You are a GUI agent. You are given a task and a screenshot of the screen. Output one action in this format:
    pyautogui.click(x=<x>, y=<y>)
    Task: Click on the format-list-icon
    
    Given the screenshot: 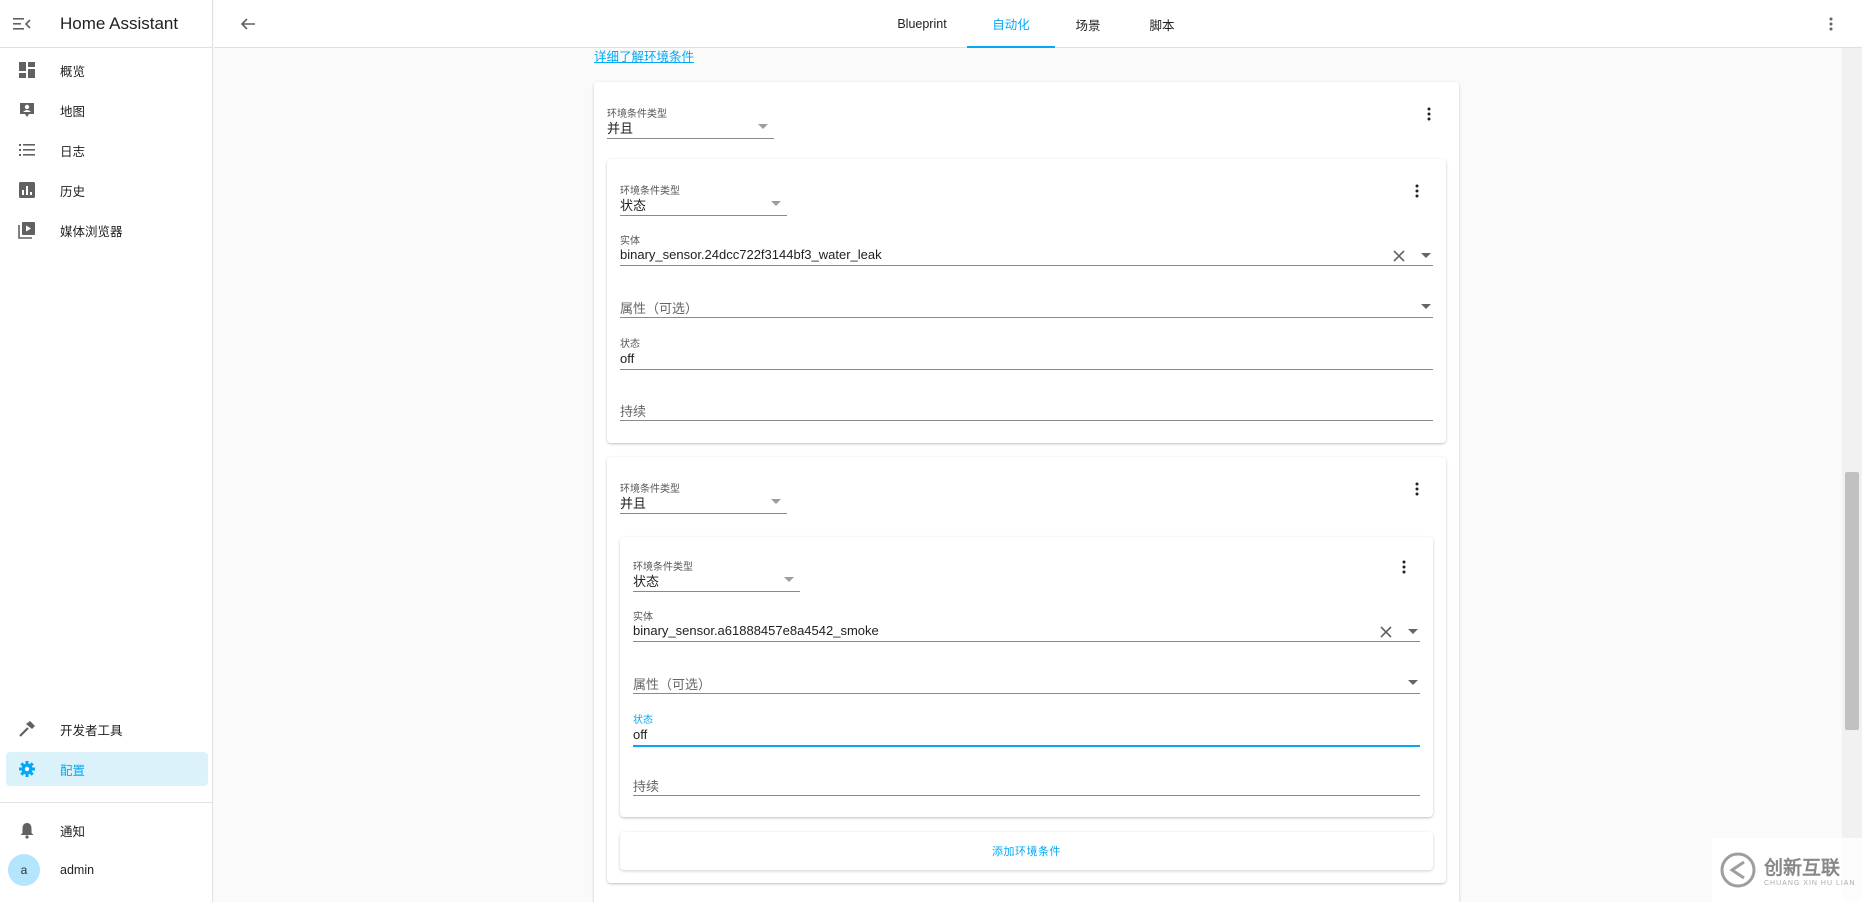 What is the action you would take?
    pyautogui.click(x=27, y=150)
    